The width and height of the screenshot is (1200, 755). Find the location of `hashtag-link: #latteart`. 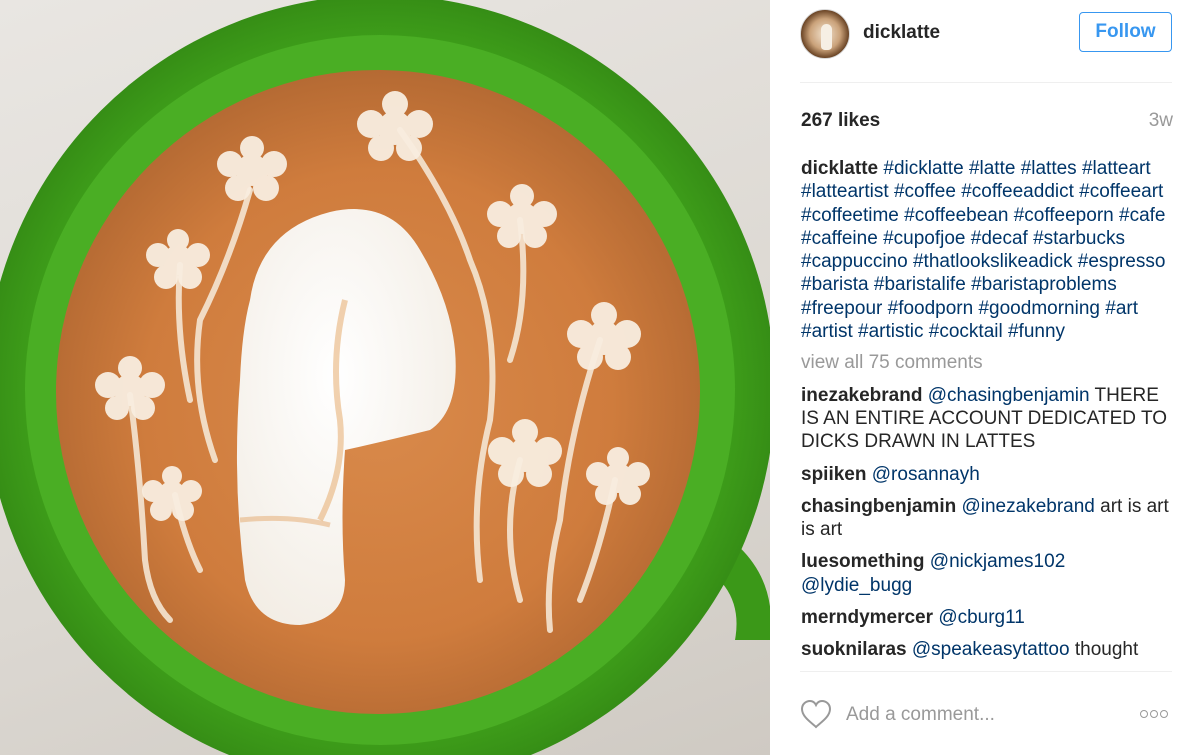

hashtag-link: #latteart is located at coordinates (1116, 168).